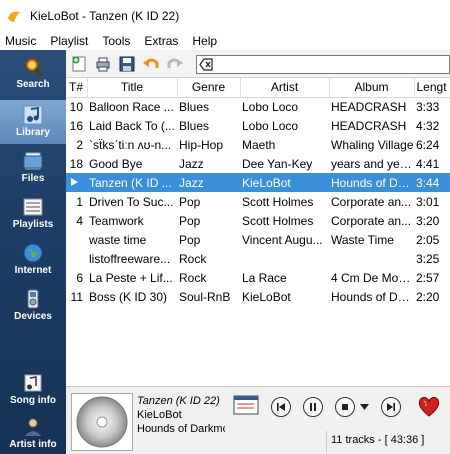 This screenshot has width=450, height=454. Describe the element at coordinates (151, 64) in the screenshot. I see `undo-button` at that location.